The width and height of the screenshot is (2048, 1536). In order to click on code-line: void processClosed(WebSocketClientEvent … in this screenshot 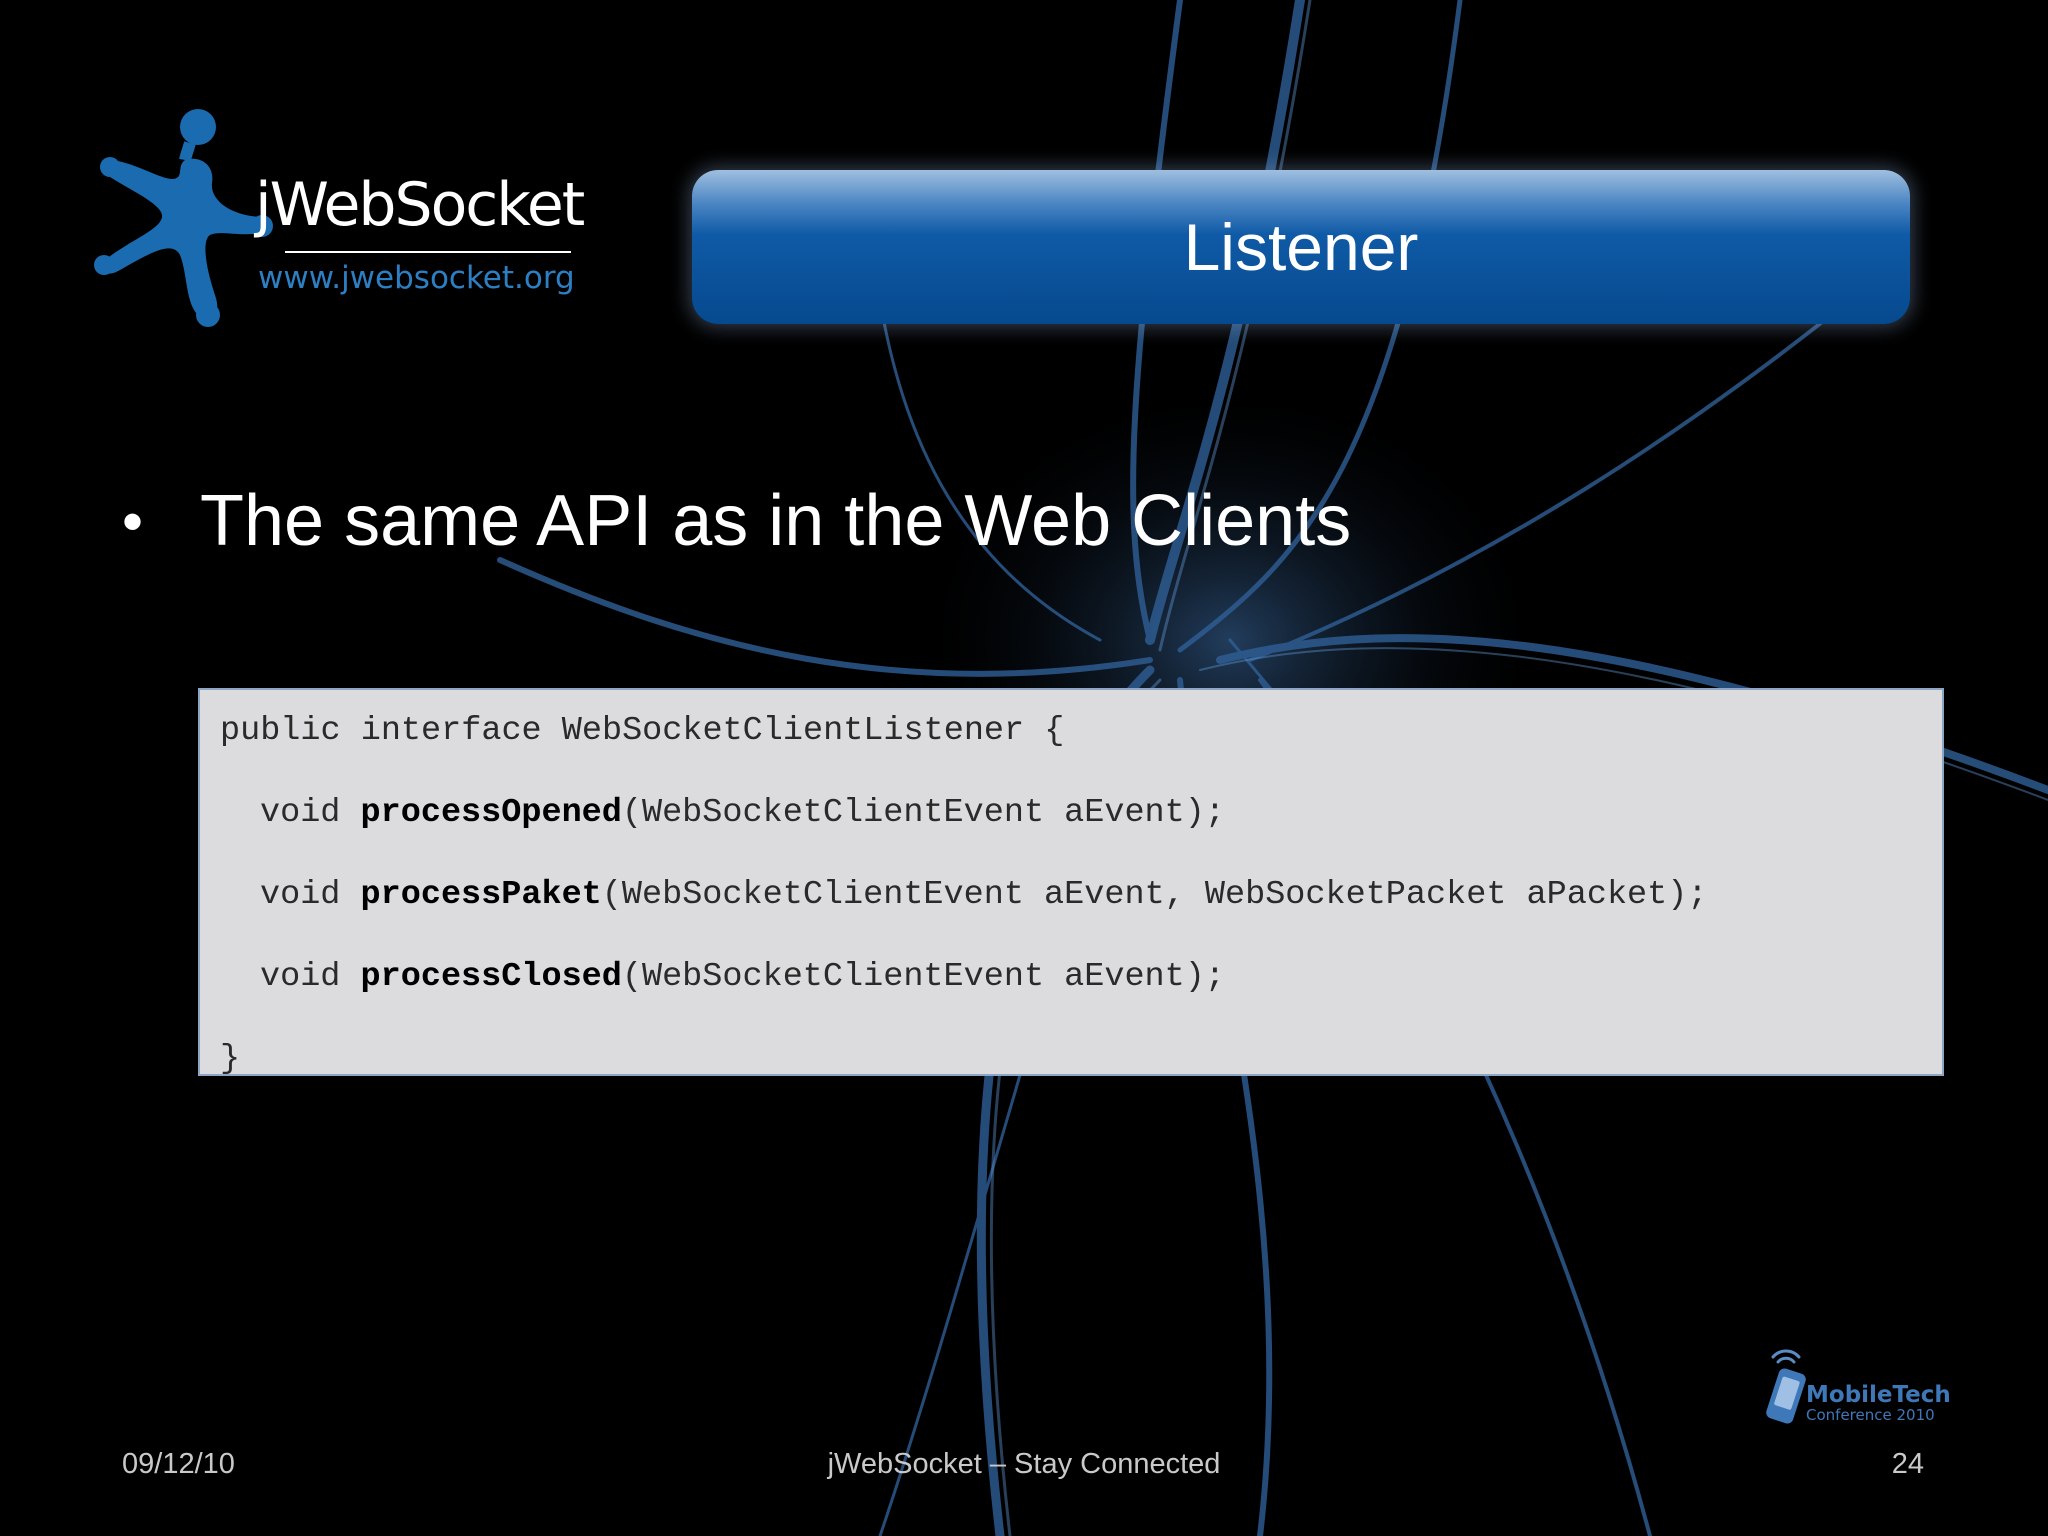, I will do `click(1081, 995)`.